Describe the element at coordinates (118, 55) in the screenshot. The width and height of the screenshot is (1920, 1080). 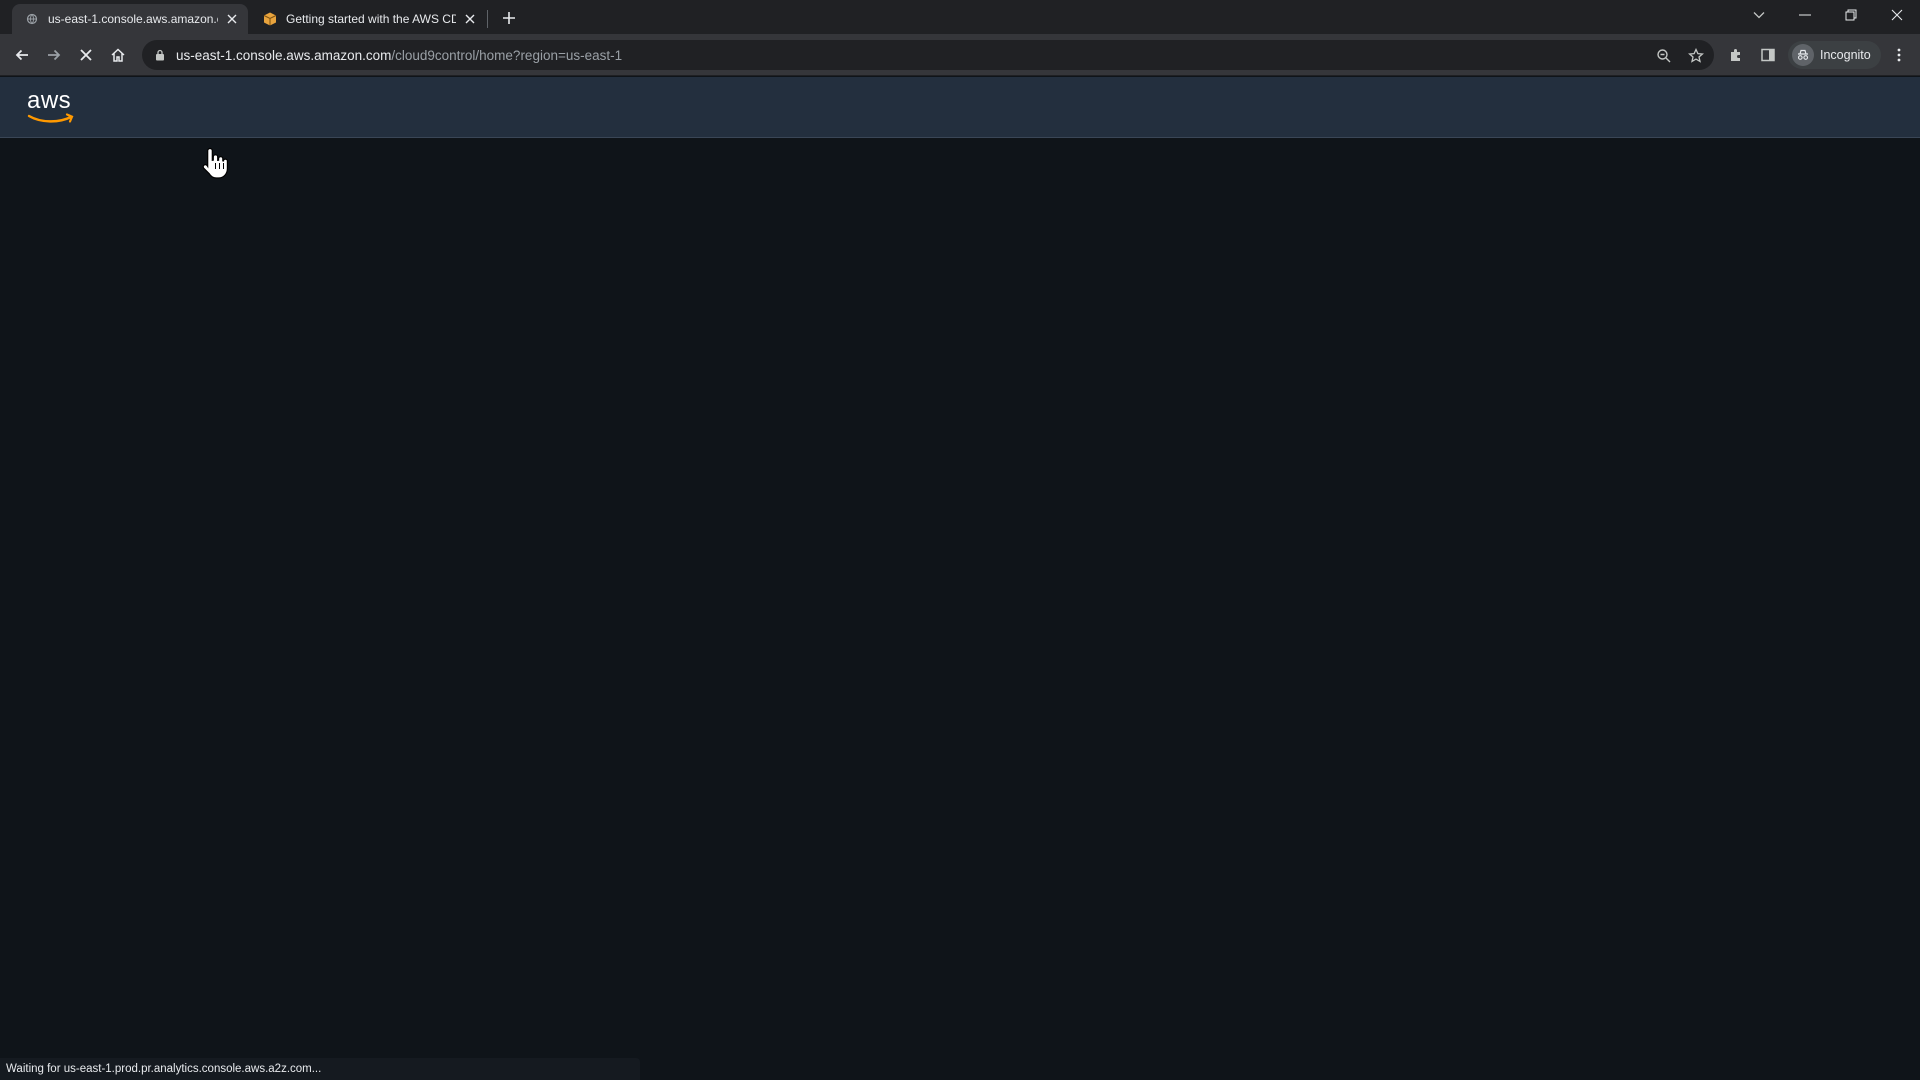
I see `home-icon` at that location.